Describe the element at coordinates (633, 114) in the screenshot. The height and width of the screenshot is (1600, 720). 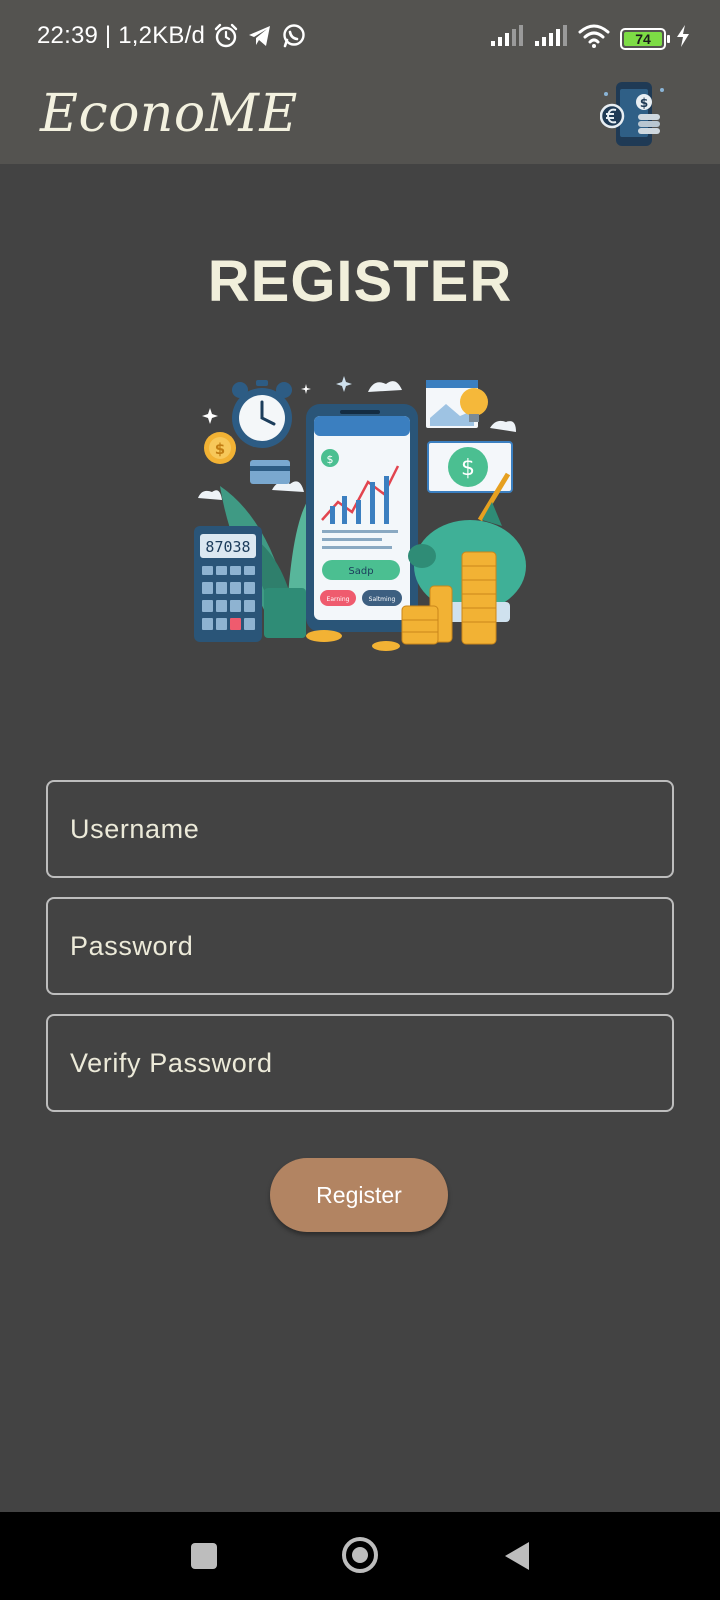
I see `econome-logo-icon: $` at that location.